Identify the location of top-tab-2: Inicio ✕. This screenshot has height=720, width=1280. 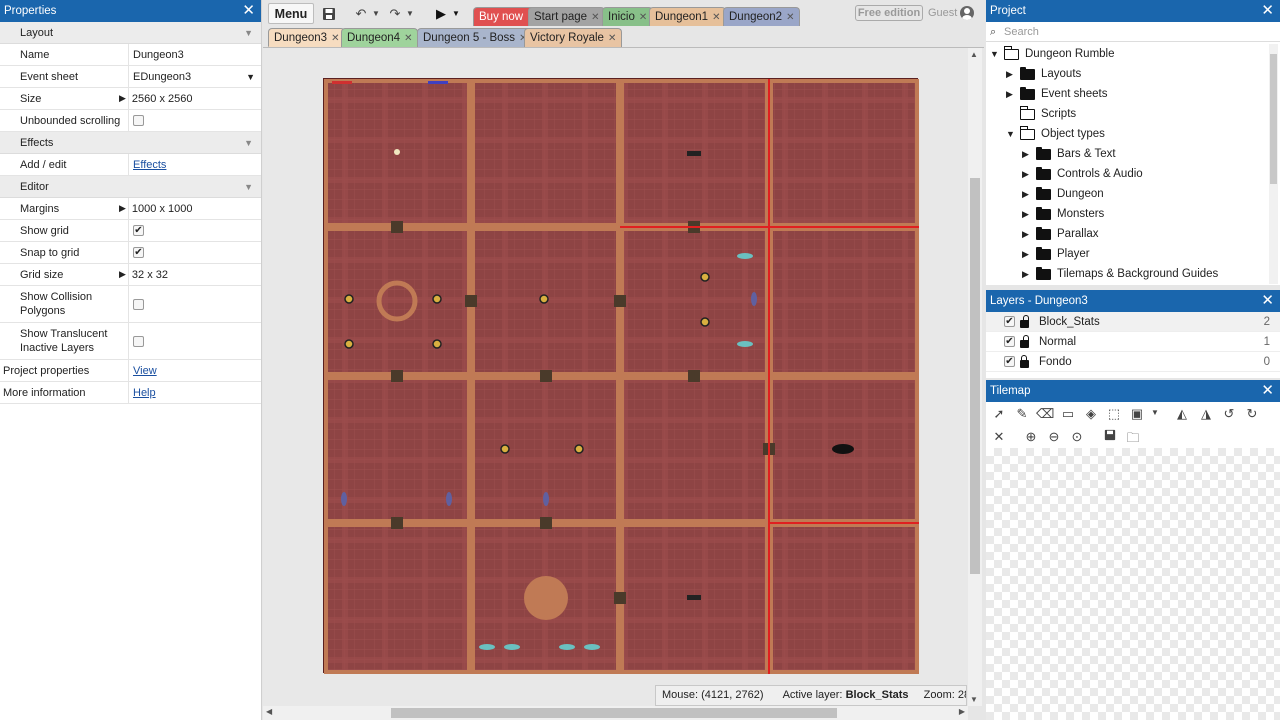
(628, 16).